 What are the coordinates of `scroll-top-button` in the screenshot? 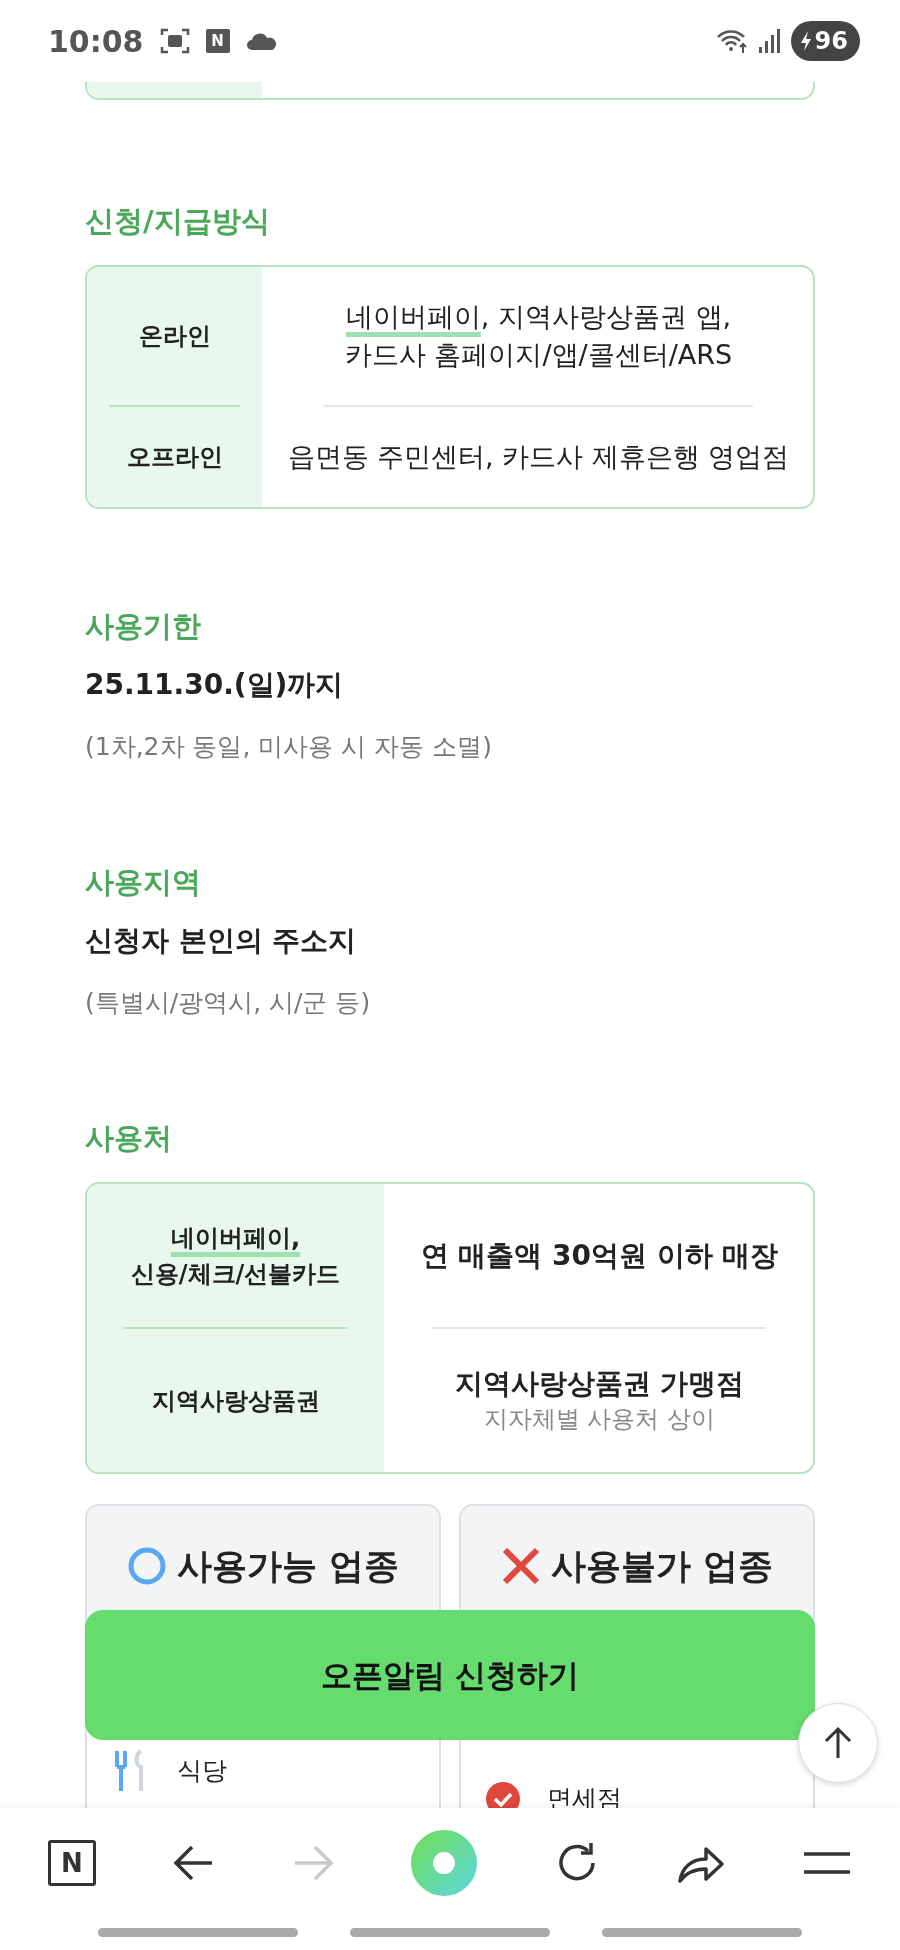 It's located at (838, 1743).